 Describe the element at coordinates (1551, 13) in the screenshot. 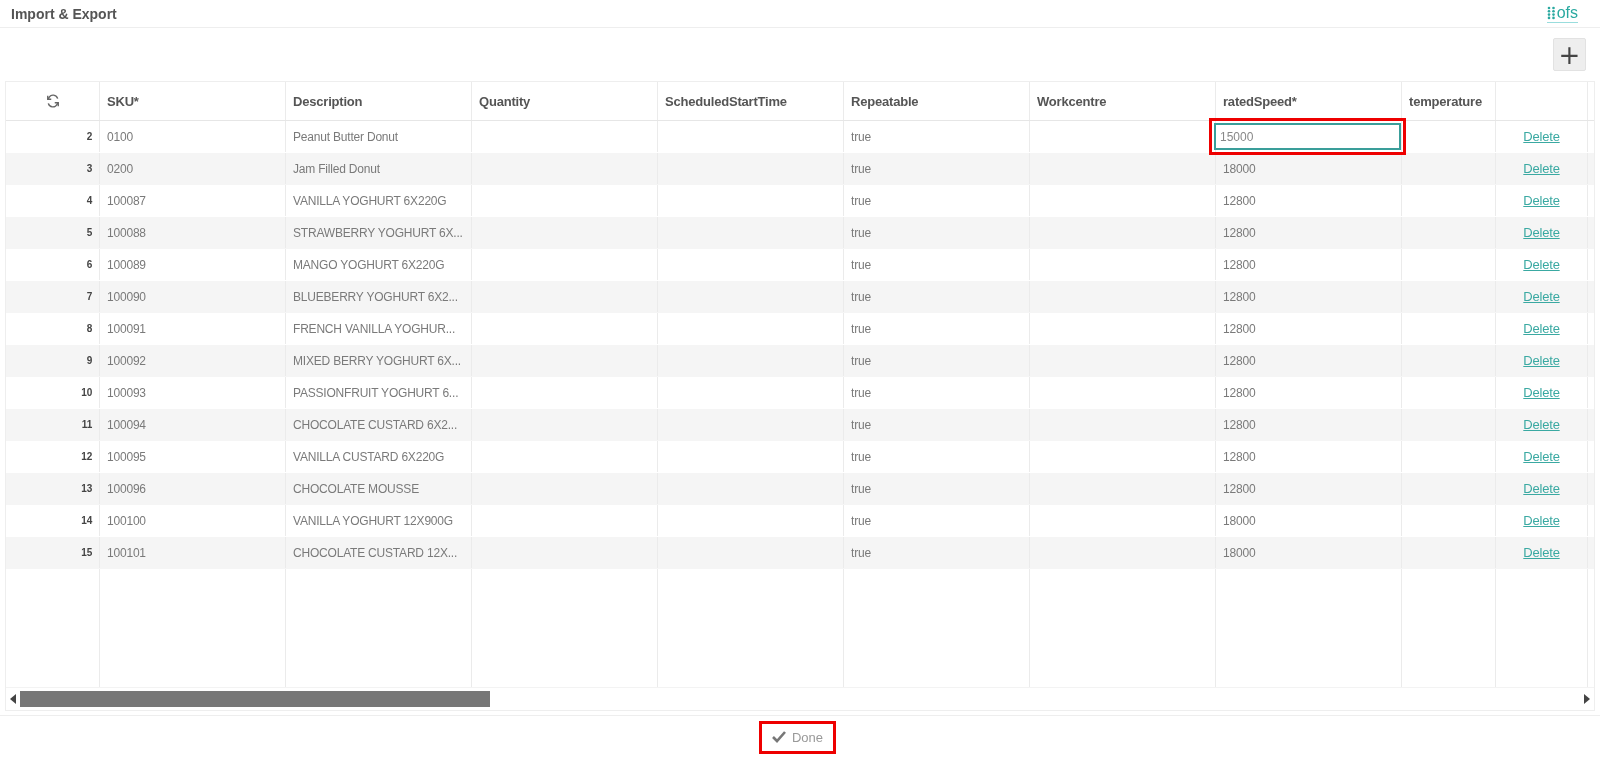

I see `dots-icon` at that location.